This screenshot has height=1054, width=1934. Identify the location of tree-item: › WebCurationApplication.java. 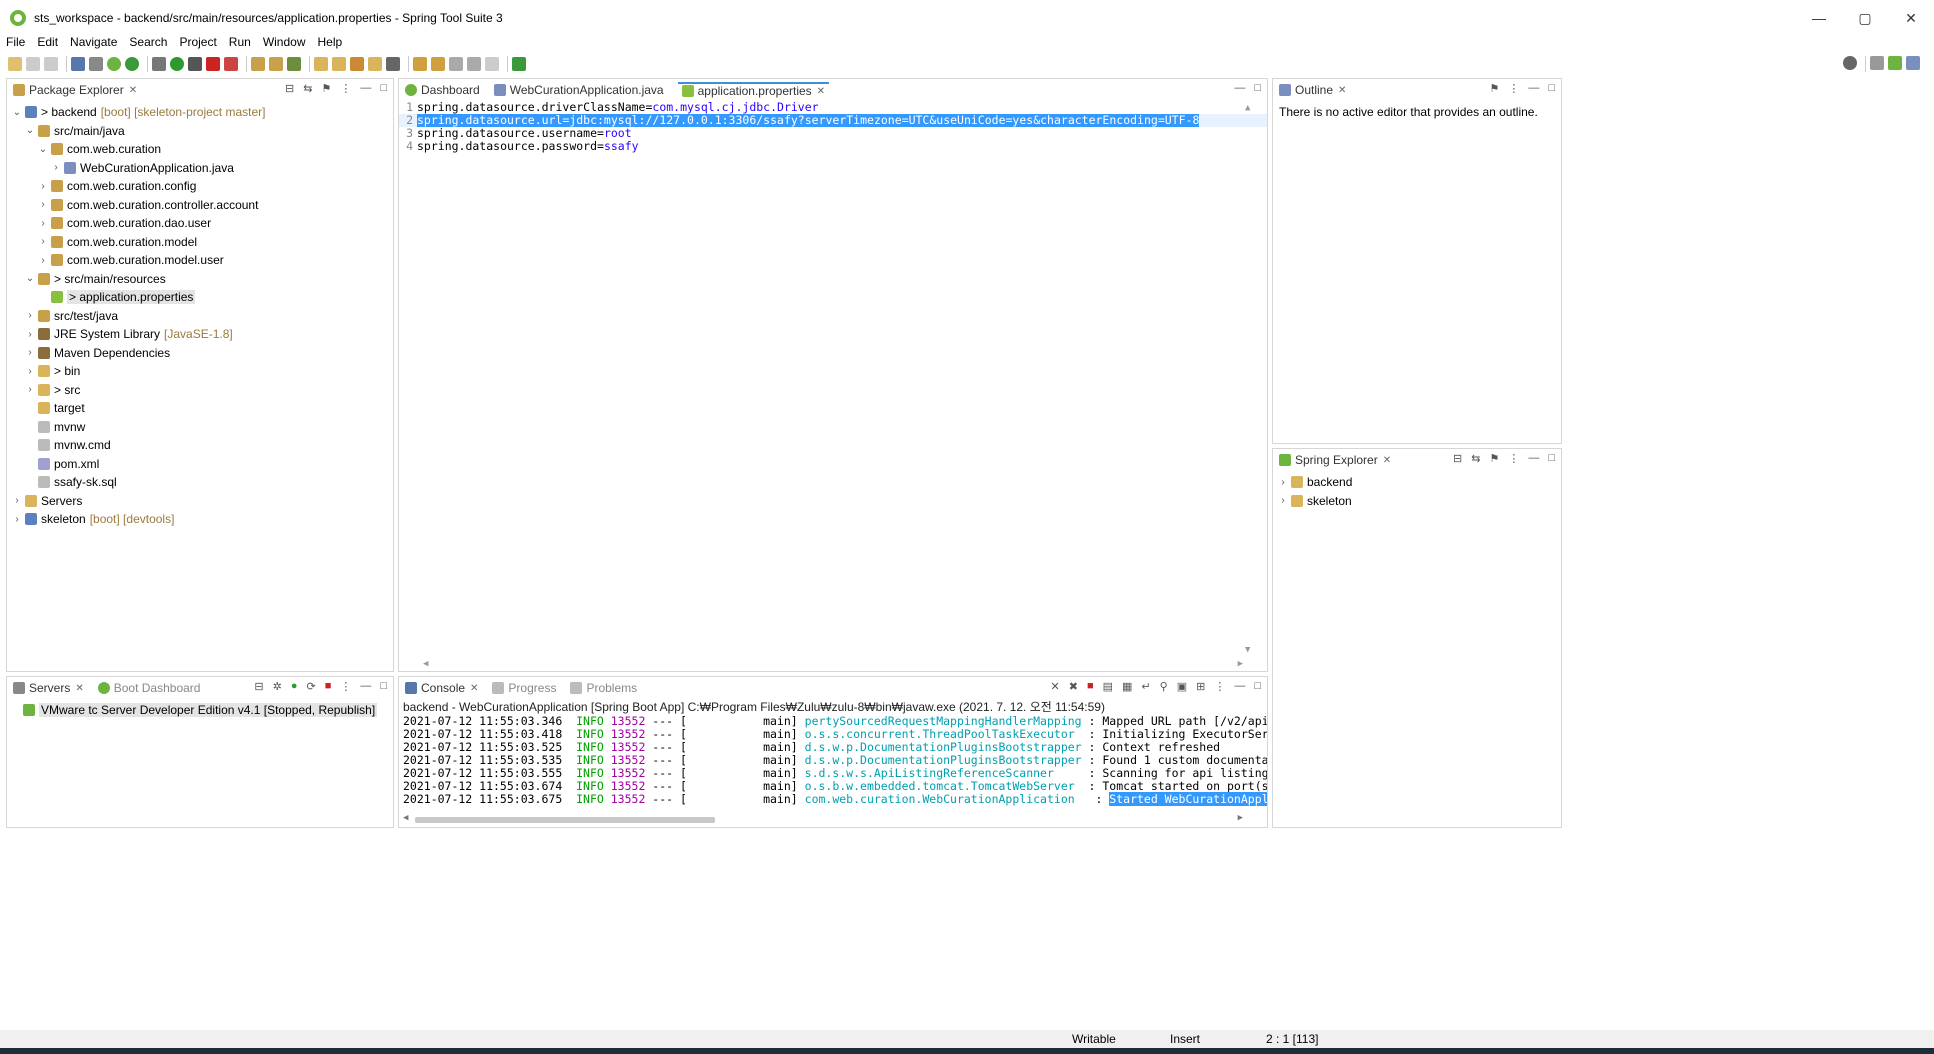
(200, 168).